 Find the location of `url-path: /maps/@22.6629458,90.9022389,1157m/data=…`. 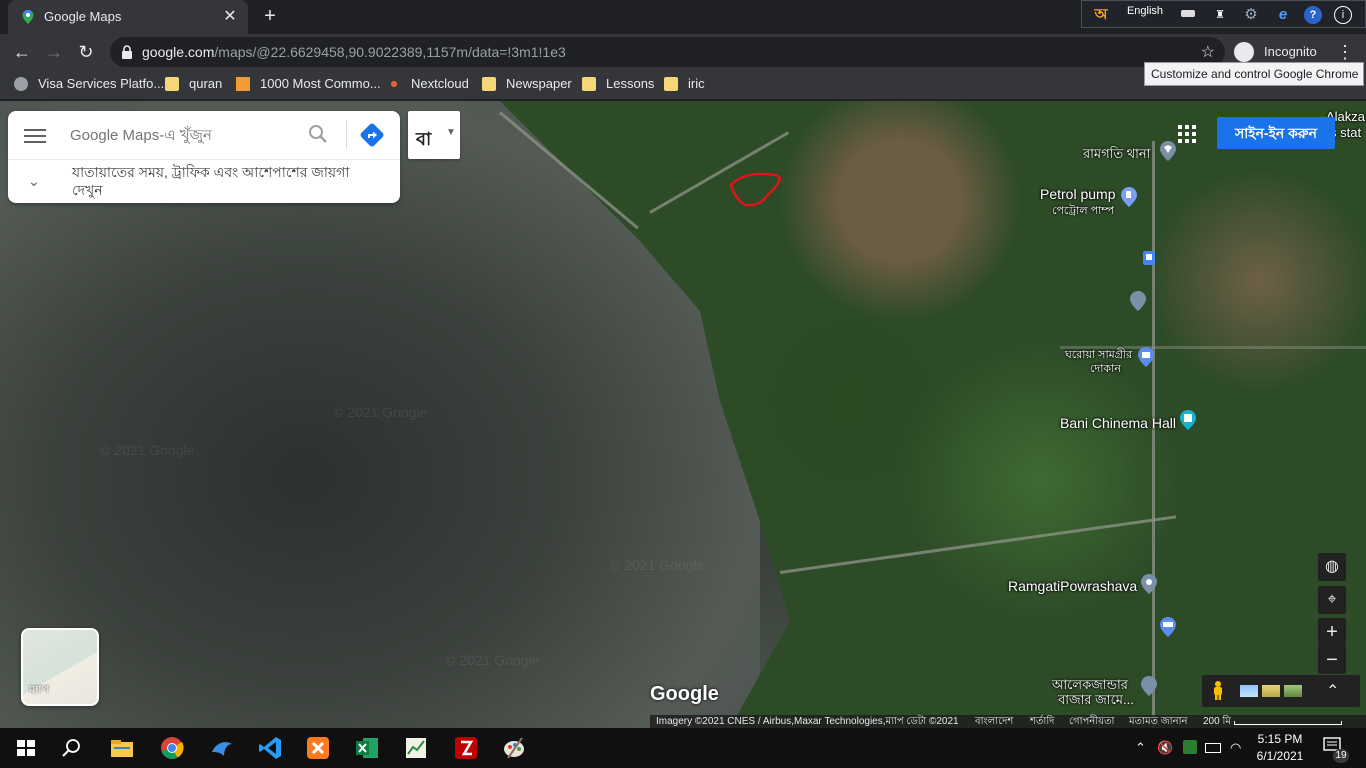

url-path: /maps/@22.6629458,90.9022389,1157m/data=… is located at coordinates (390, 52).